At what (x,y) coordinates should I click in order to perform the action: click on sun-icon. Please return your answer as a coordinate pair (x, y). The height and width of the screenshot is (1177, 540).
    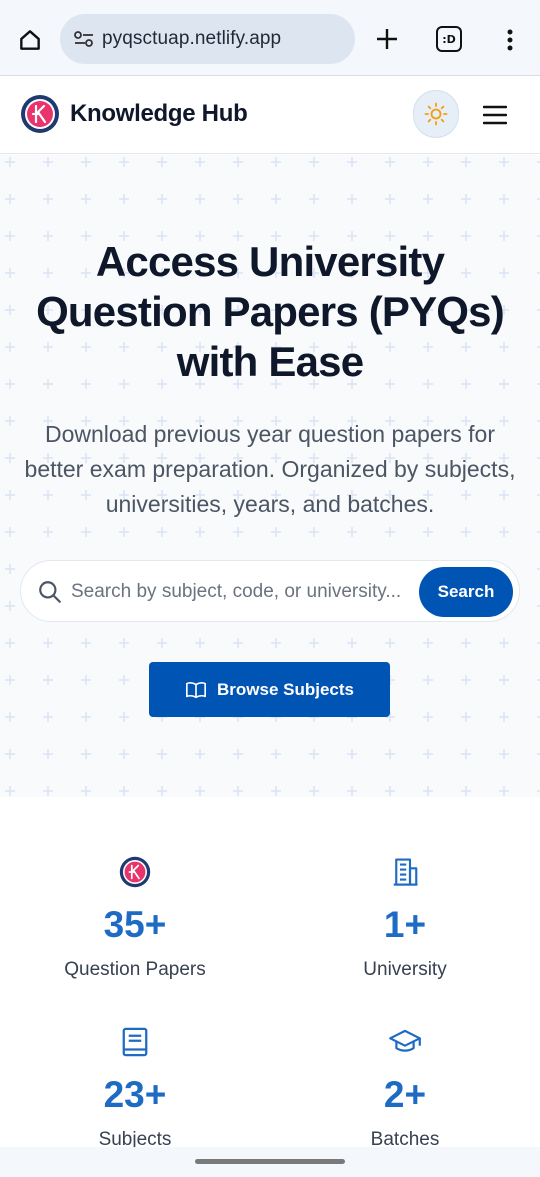
    Looking at the image, I should click on (436, 114).